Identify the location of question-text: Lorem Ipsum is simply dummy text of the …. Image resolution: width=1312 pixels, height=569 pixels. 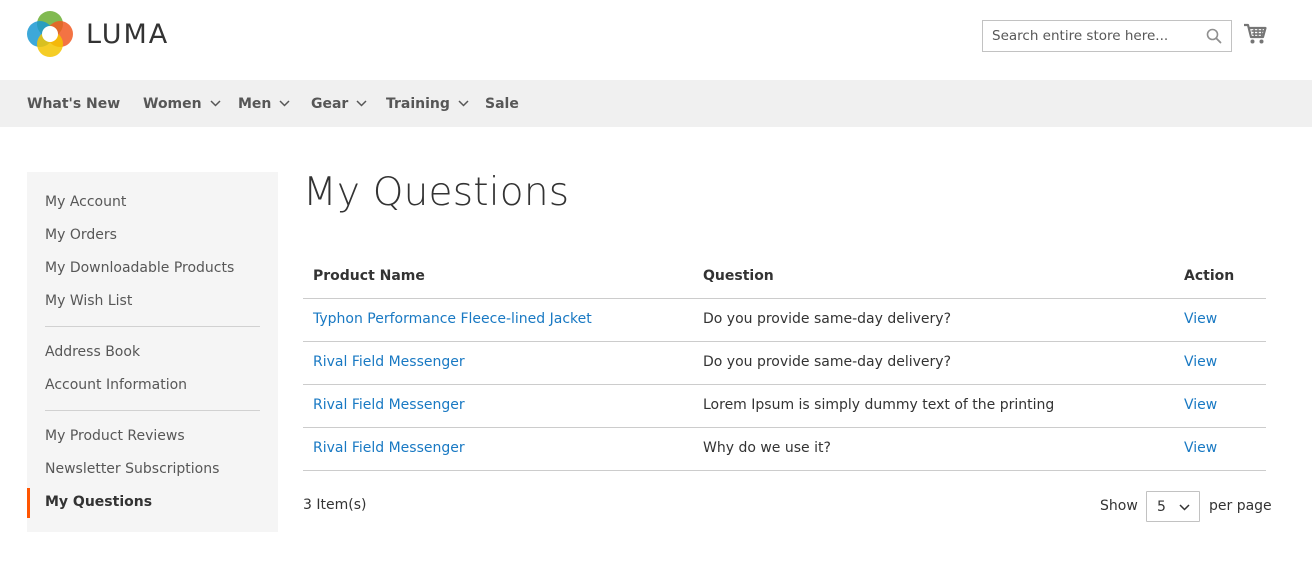
(879, 405).